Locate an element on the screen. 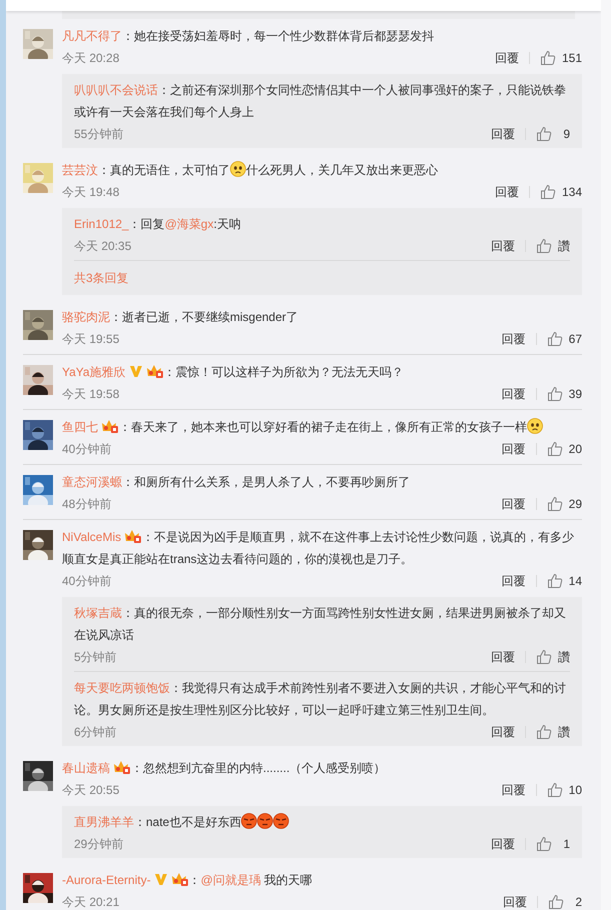 The height and width of the screenshot is (910, 611). username-link: 骆驼肉泥 is located at coordinates (86, 317).